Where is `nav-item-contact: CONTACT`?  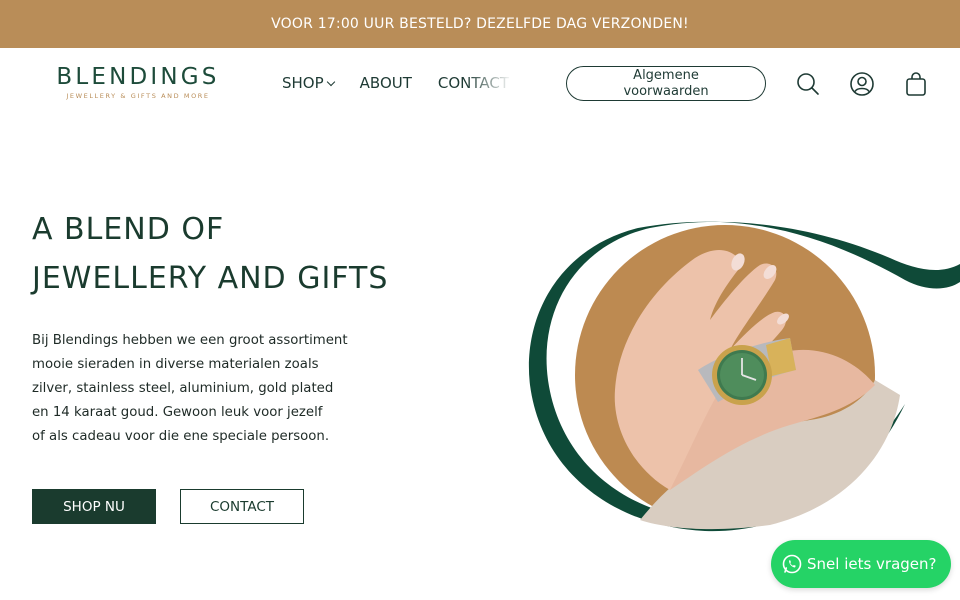
nav-item-contact: CONTACT is located at coordinates (473, 83).